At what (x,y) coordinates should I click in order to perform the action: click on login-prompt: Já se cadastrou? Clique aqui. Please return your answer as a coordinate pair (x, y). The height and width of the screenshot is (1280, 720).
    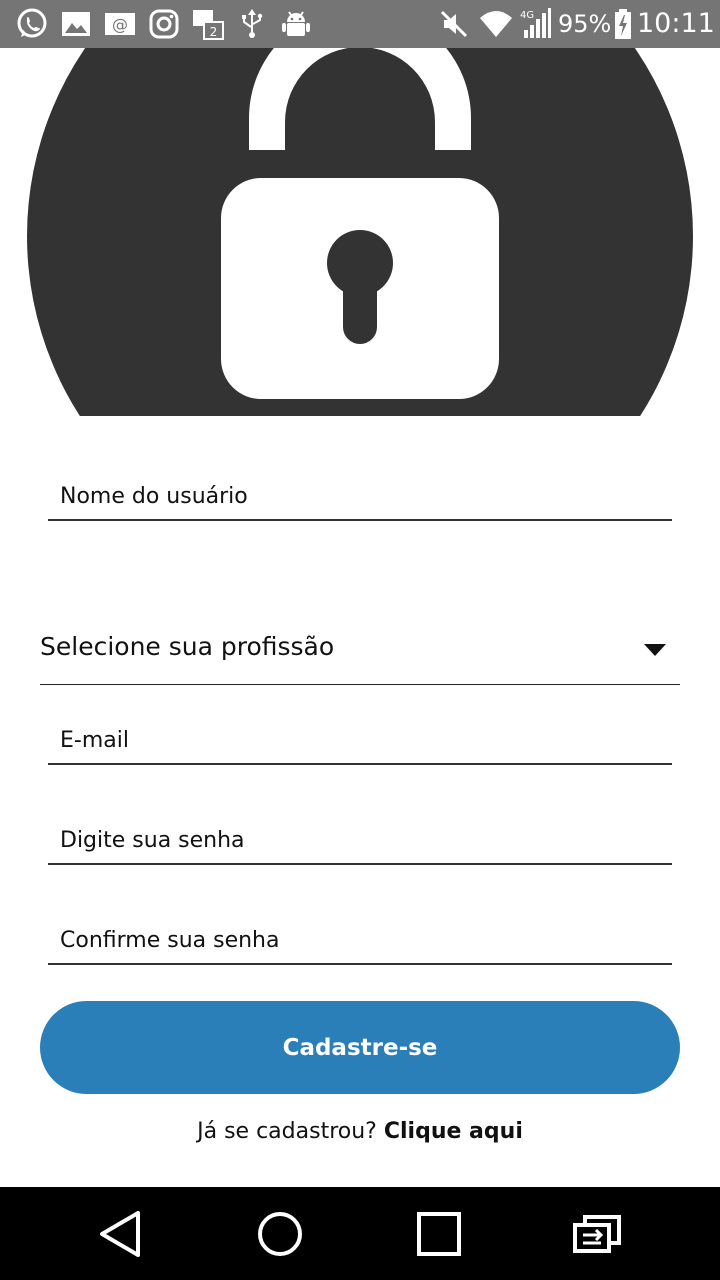
    Looking at the image, I should click on (360, 1132).